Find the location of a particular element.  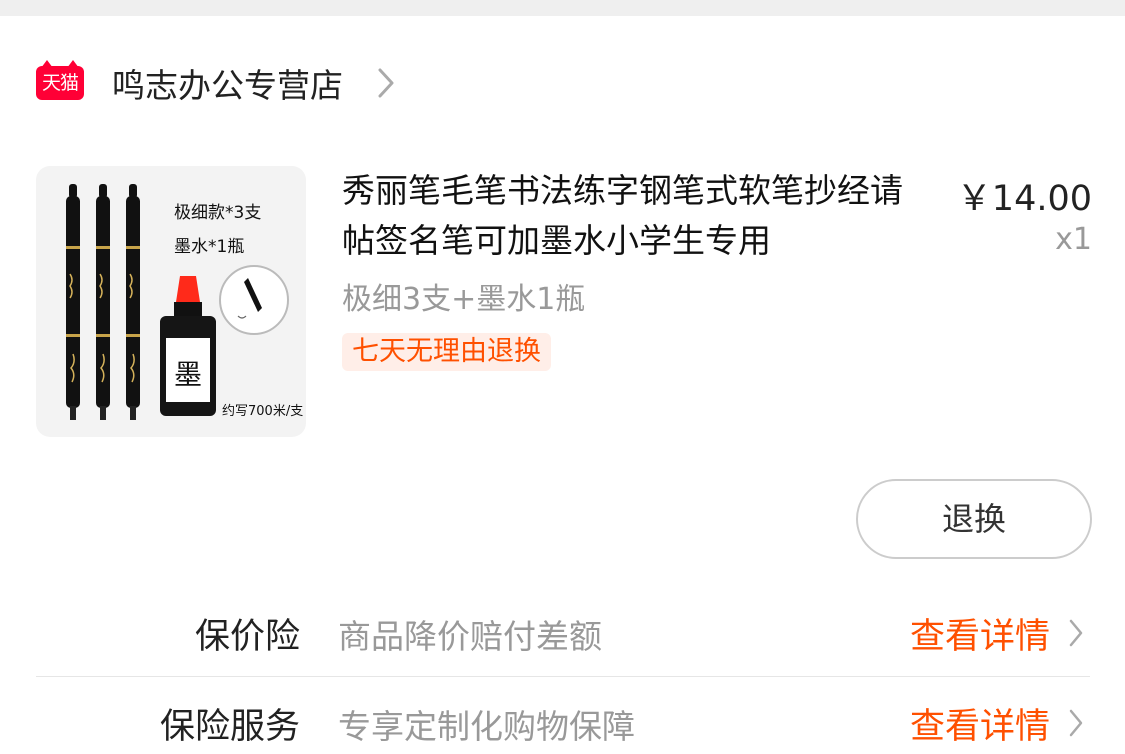

product-thumbnail: 极细款*3支 墨水*1瓶 墨 约写700米/支 is located at coordinates (171, 301).